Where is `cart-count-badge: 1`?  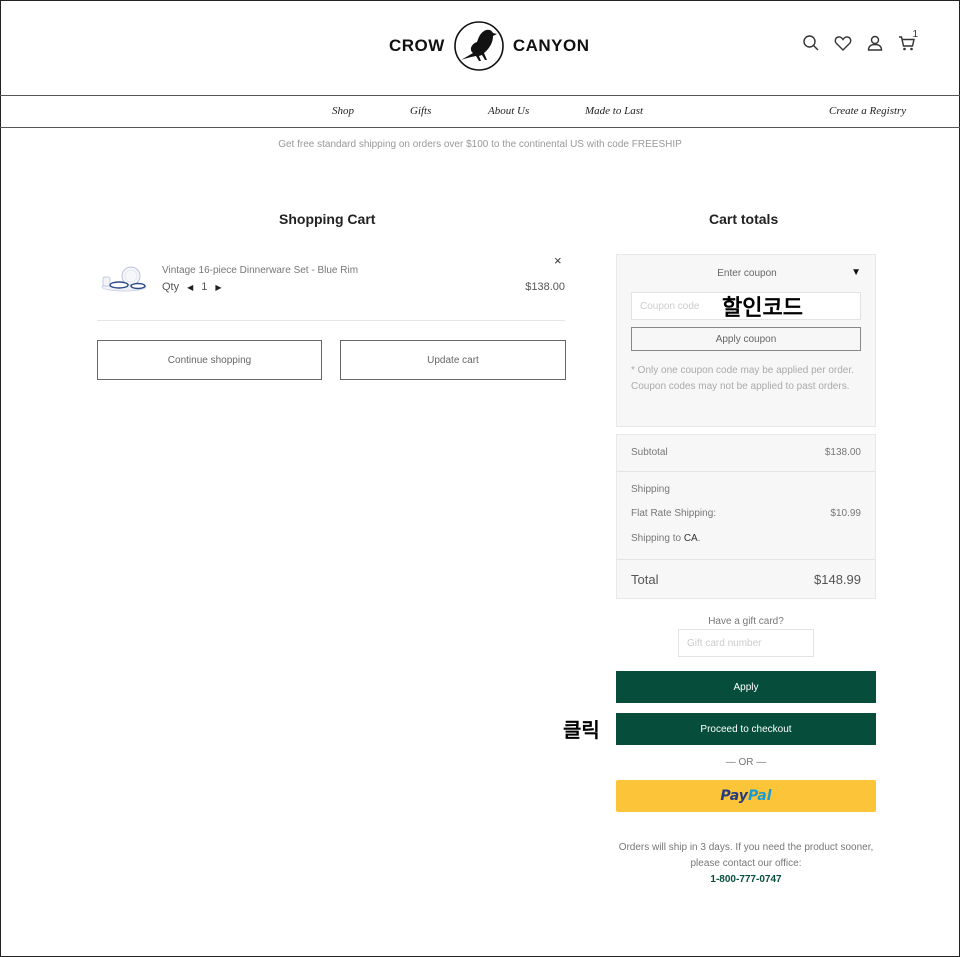 cart-count-badge: 1 is located at coordinates (915, 34).